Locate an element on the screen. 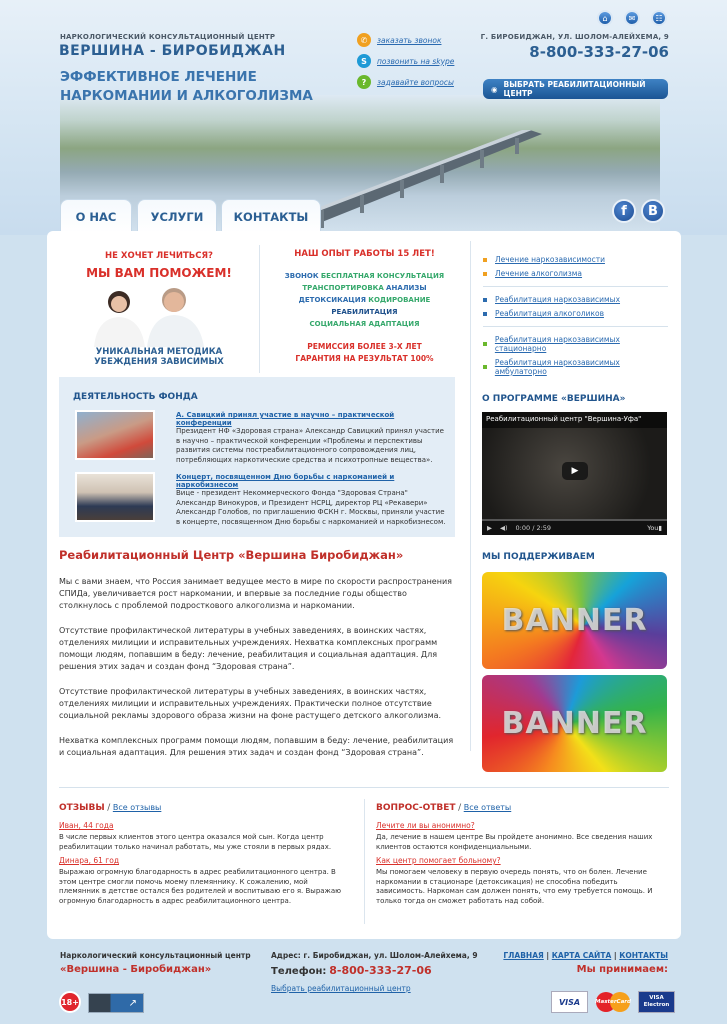 The image size is (727, 1024). question-icon: ? is located at coordinates (364, 82).